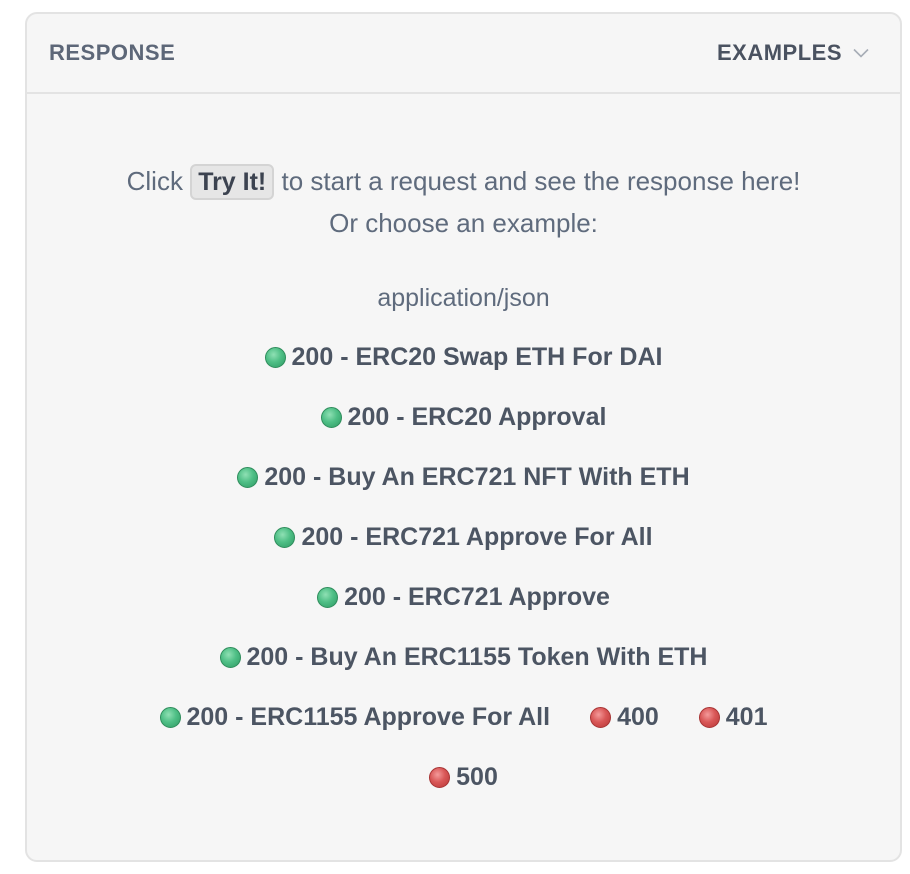 Image resolution: width=910 pixels, height=874 pixels. Describe the element at coordinates (477, 536) in the screenshot. I see `example-label: 200 - ERC721 Approve For All` at that location.